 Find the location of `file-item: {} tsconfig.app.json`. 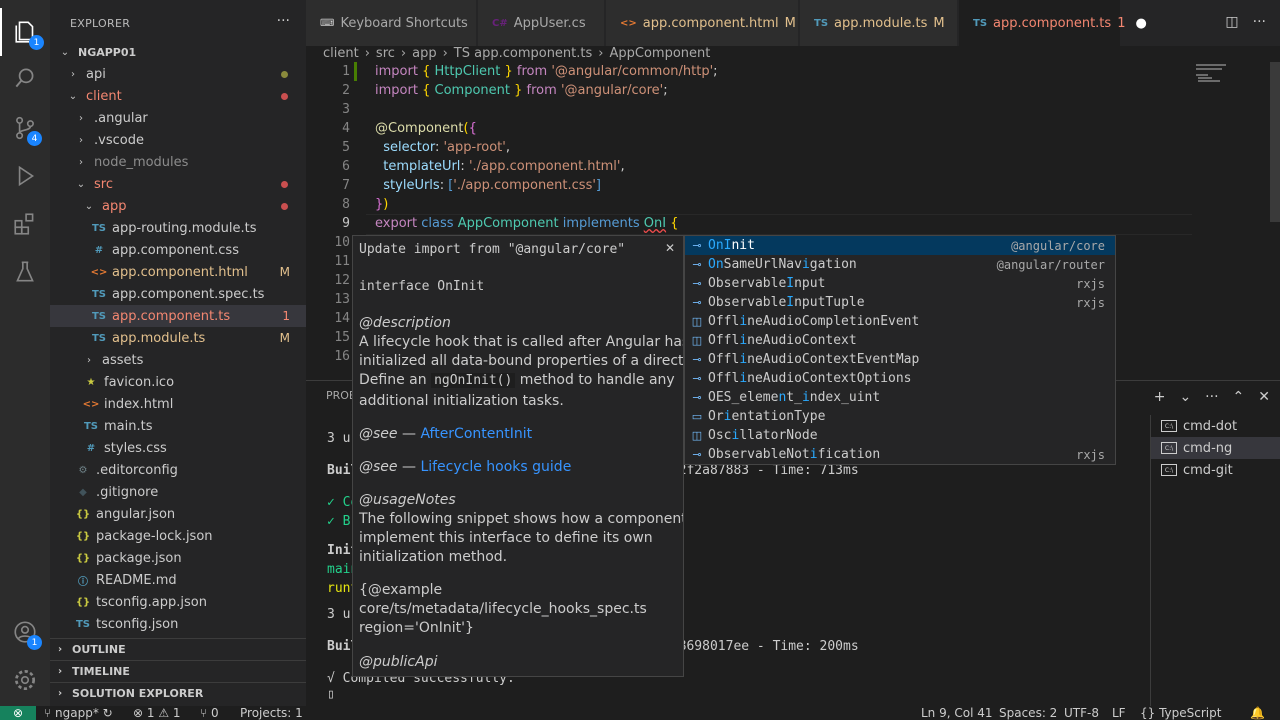

file-item: {} tsconfig.app.json is located at coordinates (178, 602).